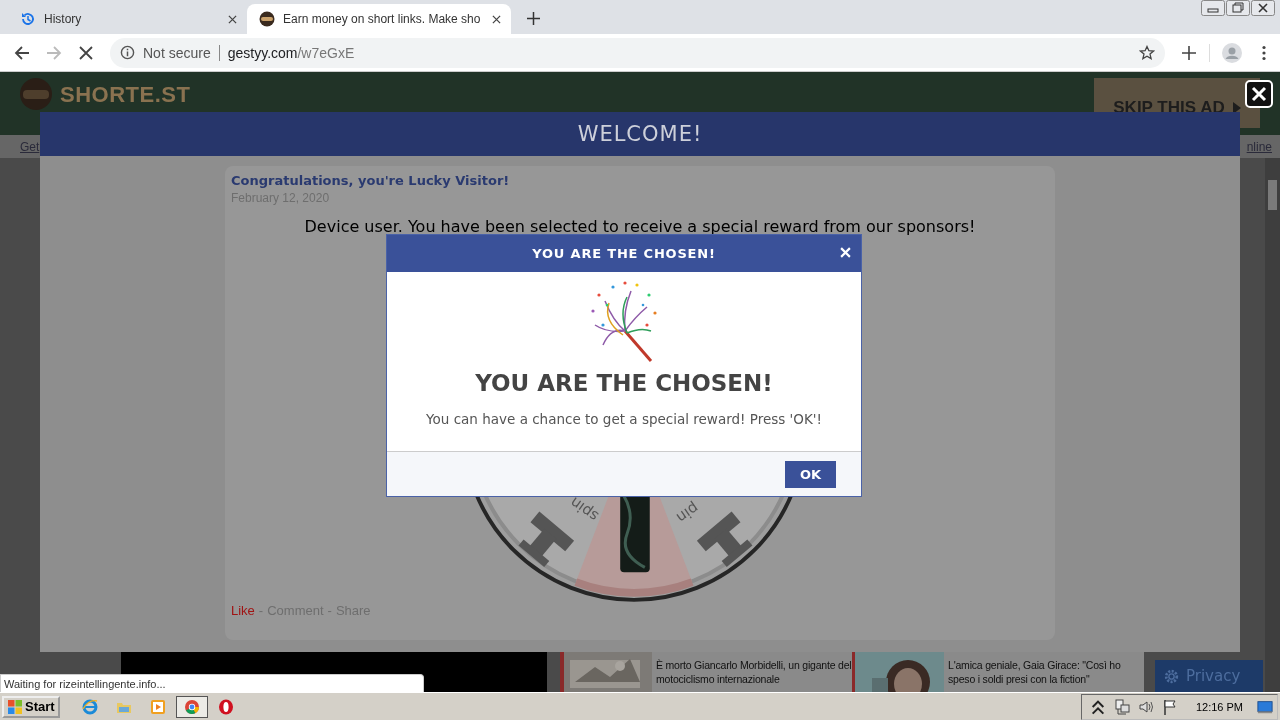 Image resolution: width=1280 pixels, height=720 pixels. What do you see at coordinates (157, 706) in the screenshot?
I see `media-player-icon` at bounding box center [157, 706].